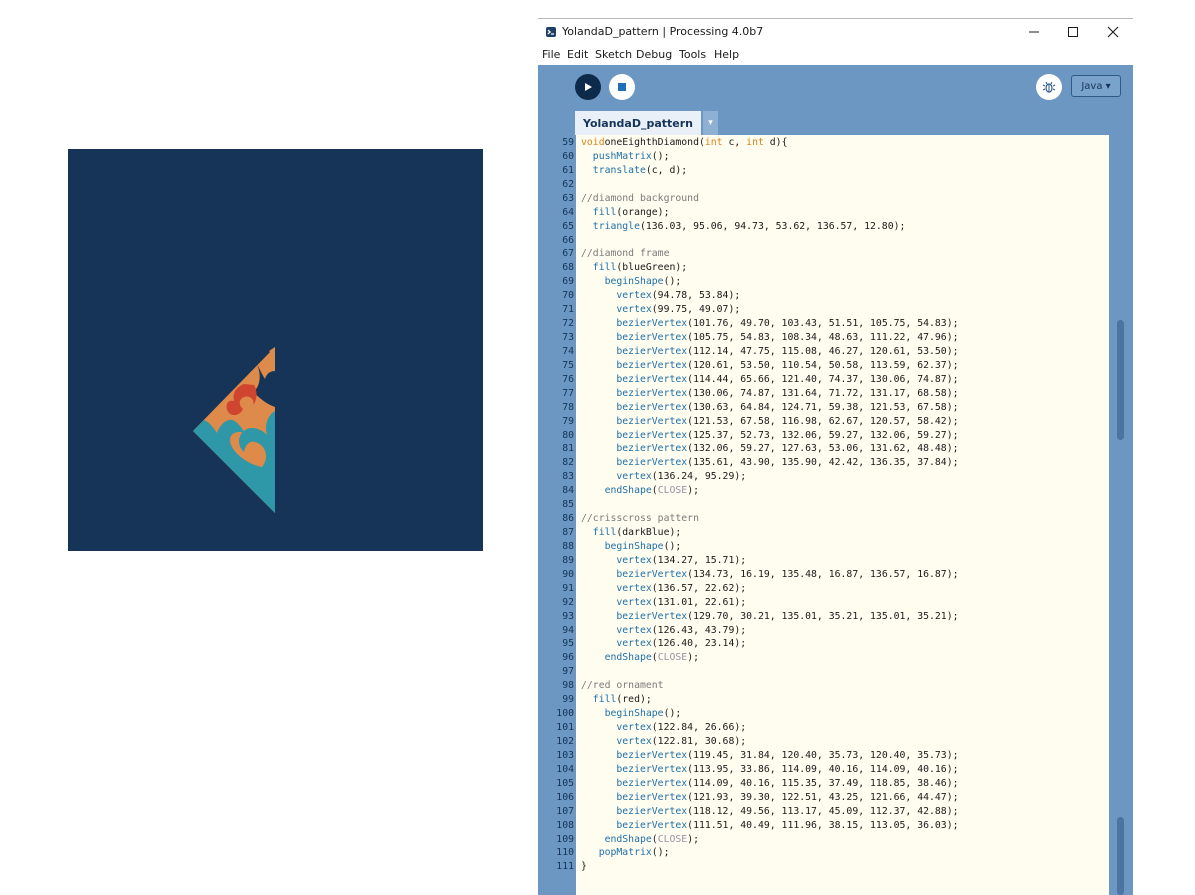 Image resolution: width=1195 pixels, height=895 pixels. Describe the element at coordinates (604, 533) in the screenshot. I see `code-token: fill` at that location.